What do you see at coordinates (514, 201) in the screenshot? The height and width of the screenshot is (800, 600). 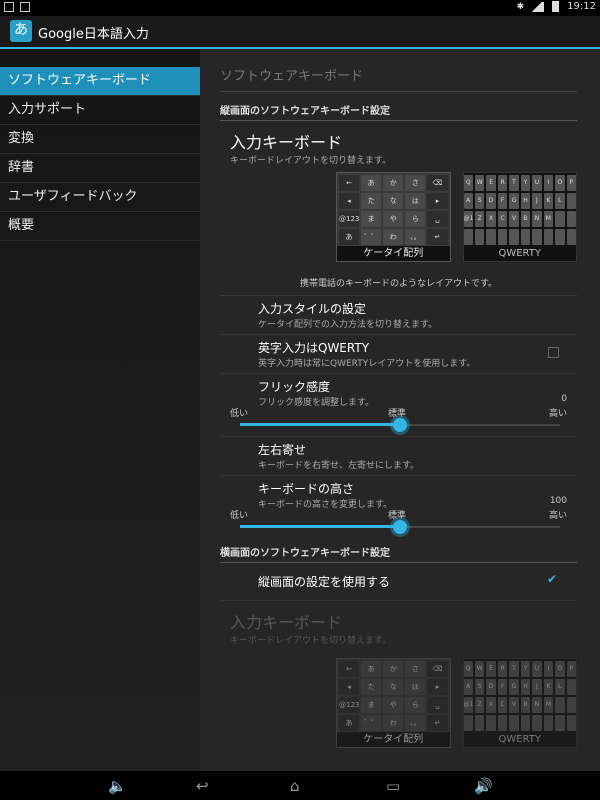 I see `qwerty-key: G` at bounding box center [514, 201].